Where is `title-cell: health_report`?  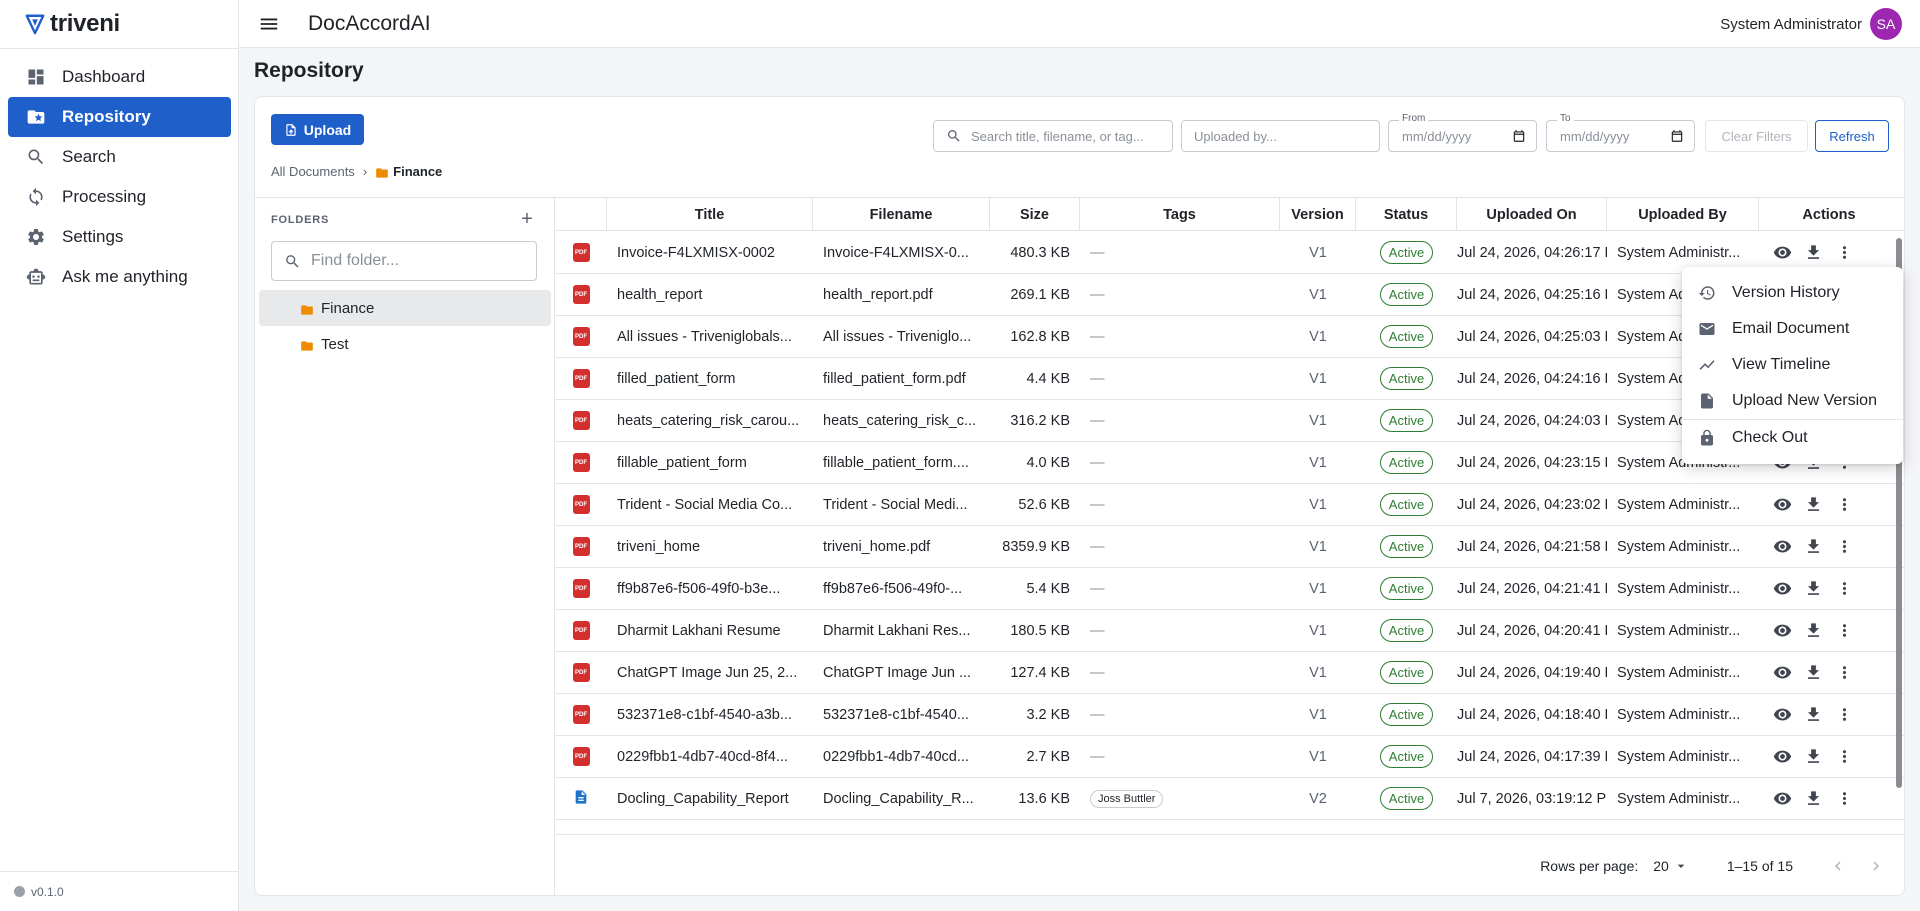 title-cell: health_report is located at coordinates (710, 295).